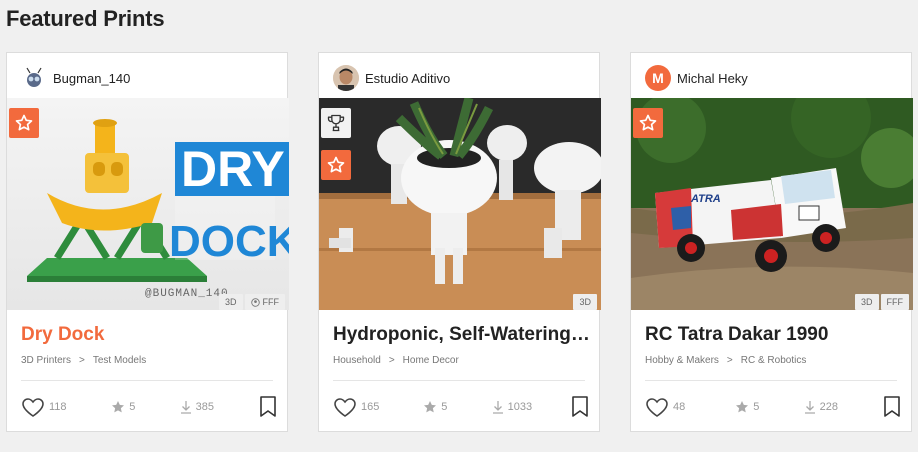 The width and height of the screenshot is (918, 452). I want to click on breadcrumb: Hobby & Makers > RC & Robotics, so click(725, 360).